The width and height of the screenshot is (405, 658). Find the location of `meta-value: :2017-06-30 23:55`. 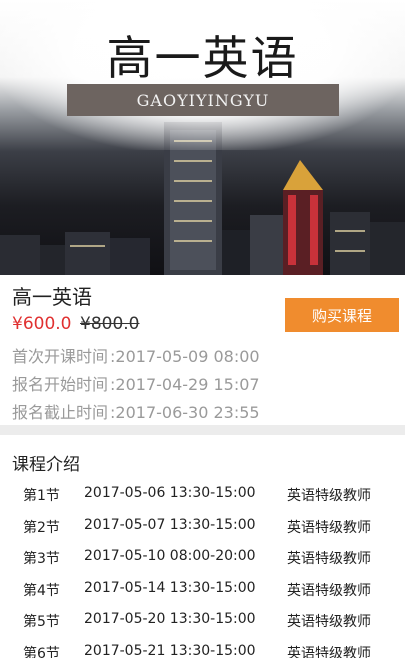

meta-value: :2017-06-30 23:55 is located at coordinates (185, 412).